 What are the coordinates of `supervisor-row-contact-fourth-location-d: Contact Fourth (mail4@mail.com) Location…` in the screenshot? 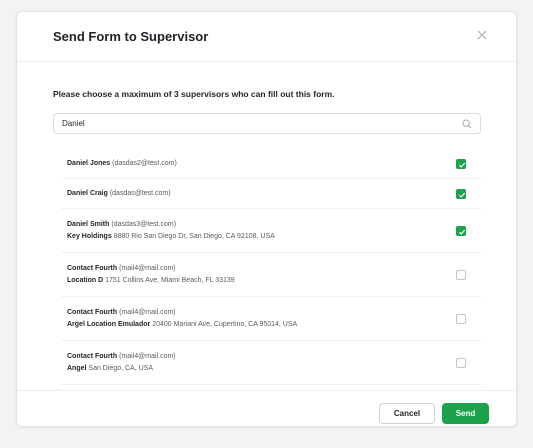 It's located at (271, 275).